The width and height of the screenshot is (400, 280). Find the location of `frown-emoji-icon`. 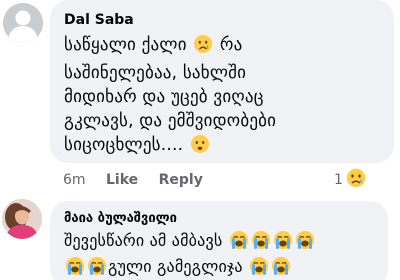

frown-emoji-icon is located at coordinates (200, 147).